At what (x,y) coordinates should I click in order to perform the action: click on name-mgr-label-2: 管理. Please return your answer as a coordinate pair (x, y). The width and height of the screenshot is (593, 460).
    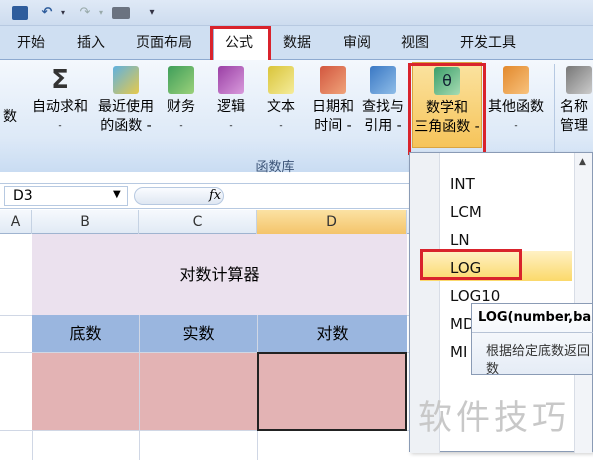
    Looking at the image, I should click on (574, 126).